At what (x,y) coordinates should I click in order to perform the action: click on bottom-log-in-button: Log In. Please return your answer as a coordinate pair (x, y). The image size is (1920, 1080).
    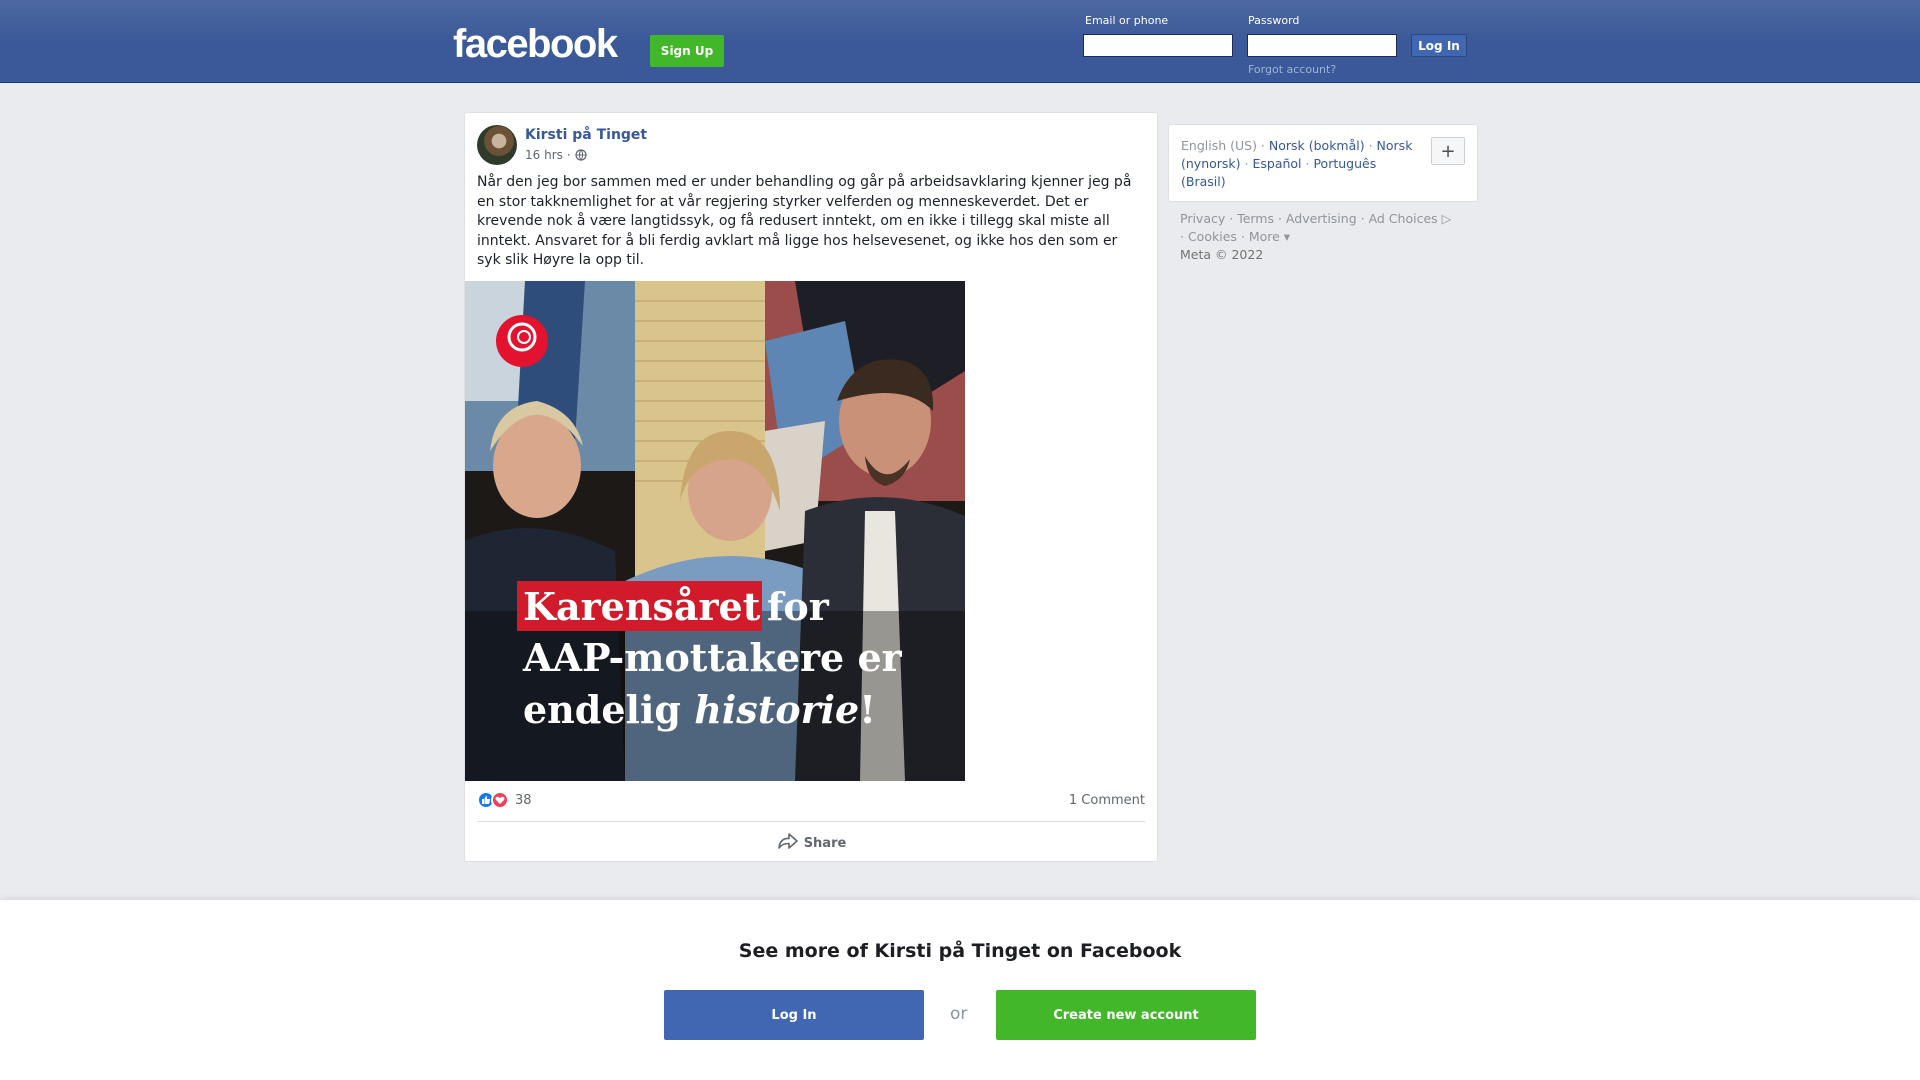
    Looking at the image, I should click on (794, 1015).